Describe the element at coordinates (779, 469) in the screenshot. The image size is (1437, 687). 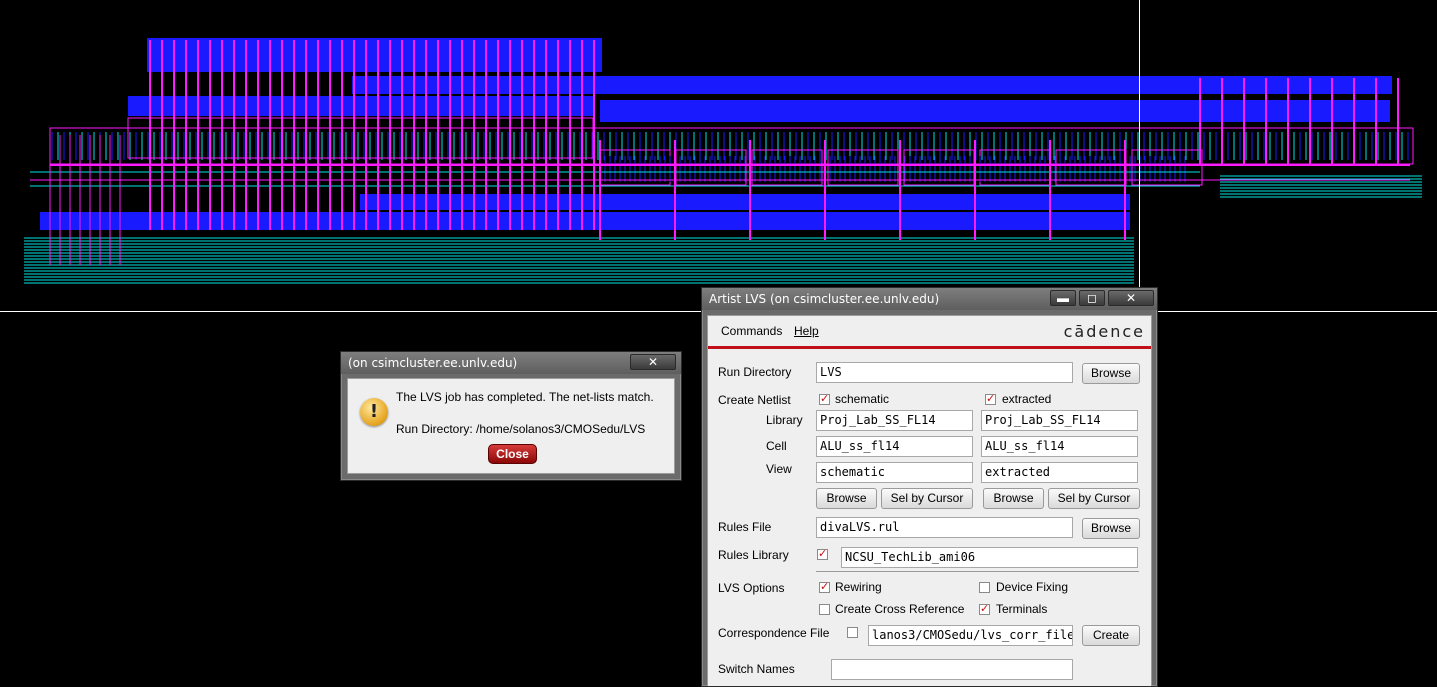
I see `view-label: View` at that location.